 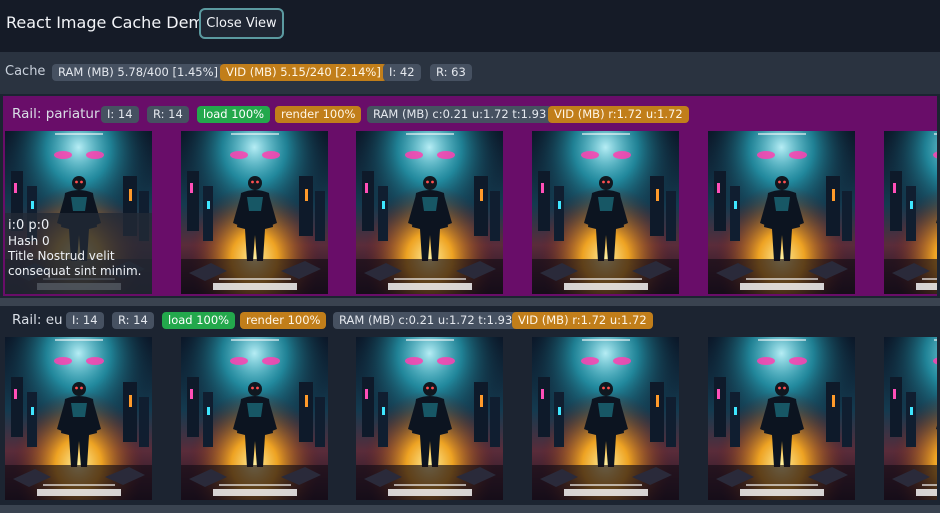 What do you see at coordinates (451, 72) in the screenshot?
I see `cache-r-badge: R: 63` at bounding box center [451, 72].